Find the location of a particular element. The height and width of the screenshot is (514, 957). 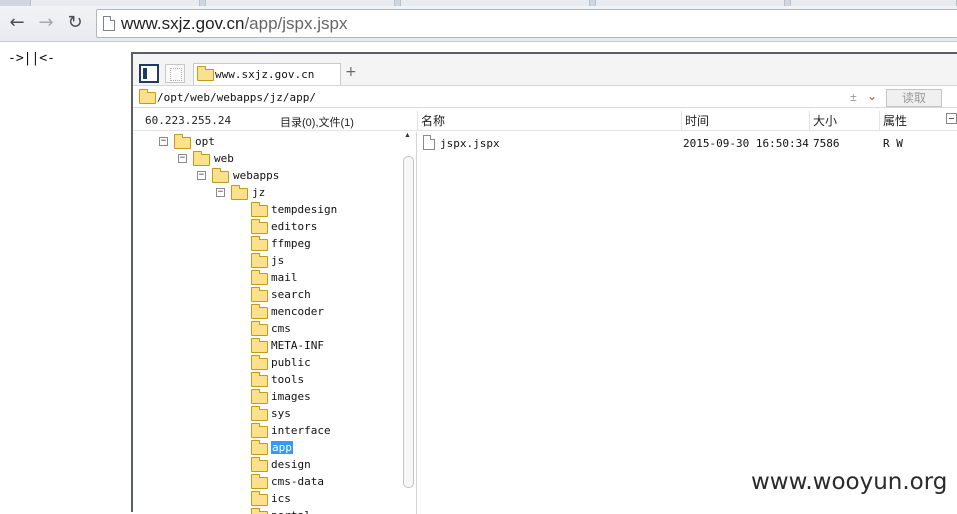

scrollbar-thumb is located at coordinates (408, 322).